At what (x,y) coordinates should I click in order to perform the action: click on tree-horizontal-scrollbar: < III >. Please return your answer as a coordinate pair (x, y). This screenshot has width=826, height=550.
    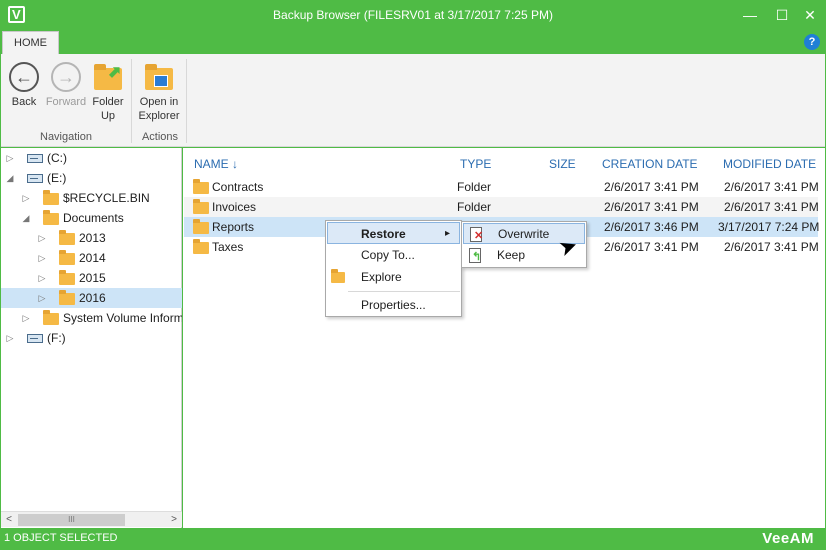
    Looking at the image, I should click on (91, 519).